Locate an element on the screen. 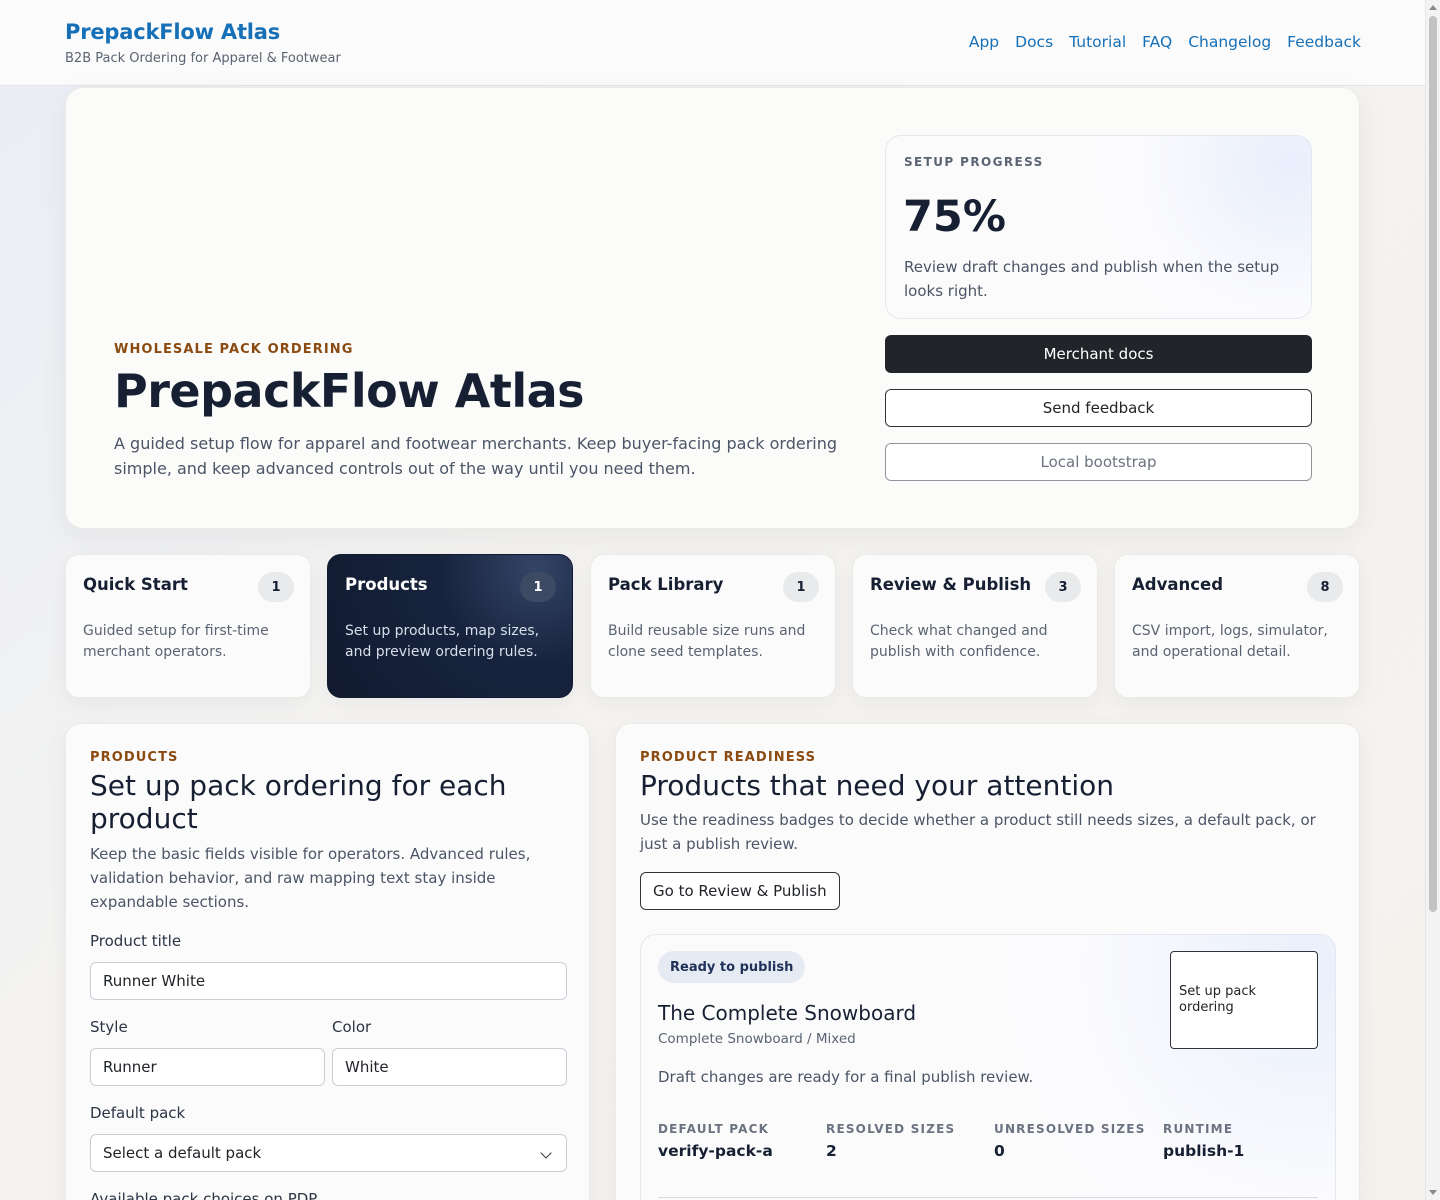 The height and width of the screenshot is (1200, 1440). color-label: Color is located at coordinates (352, 1027).